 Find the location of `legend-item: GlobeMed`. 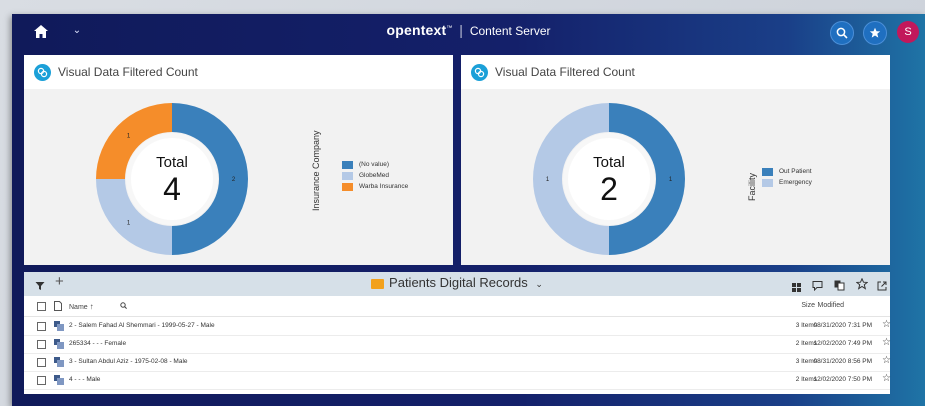

legend-item: GlobeMed is located at coordinates (375, 175).